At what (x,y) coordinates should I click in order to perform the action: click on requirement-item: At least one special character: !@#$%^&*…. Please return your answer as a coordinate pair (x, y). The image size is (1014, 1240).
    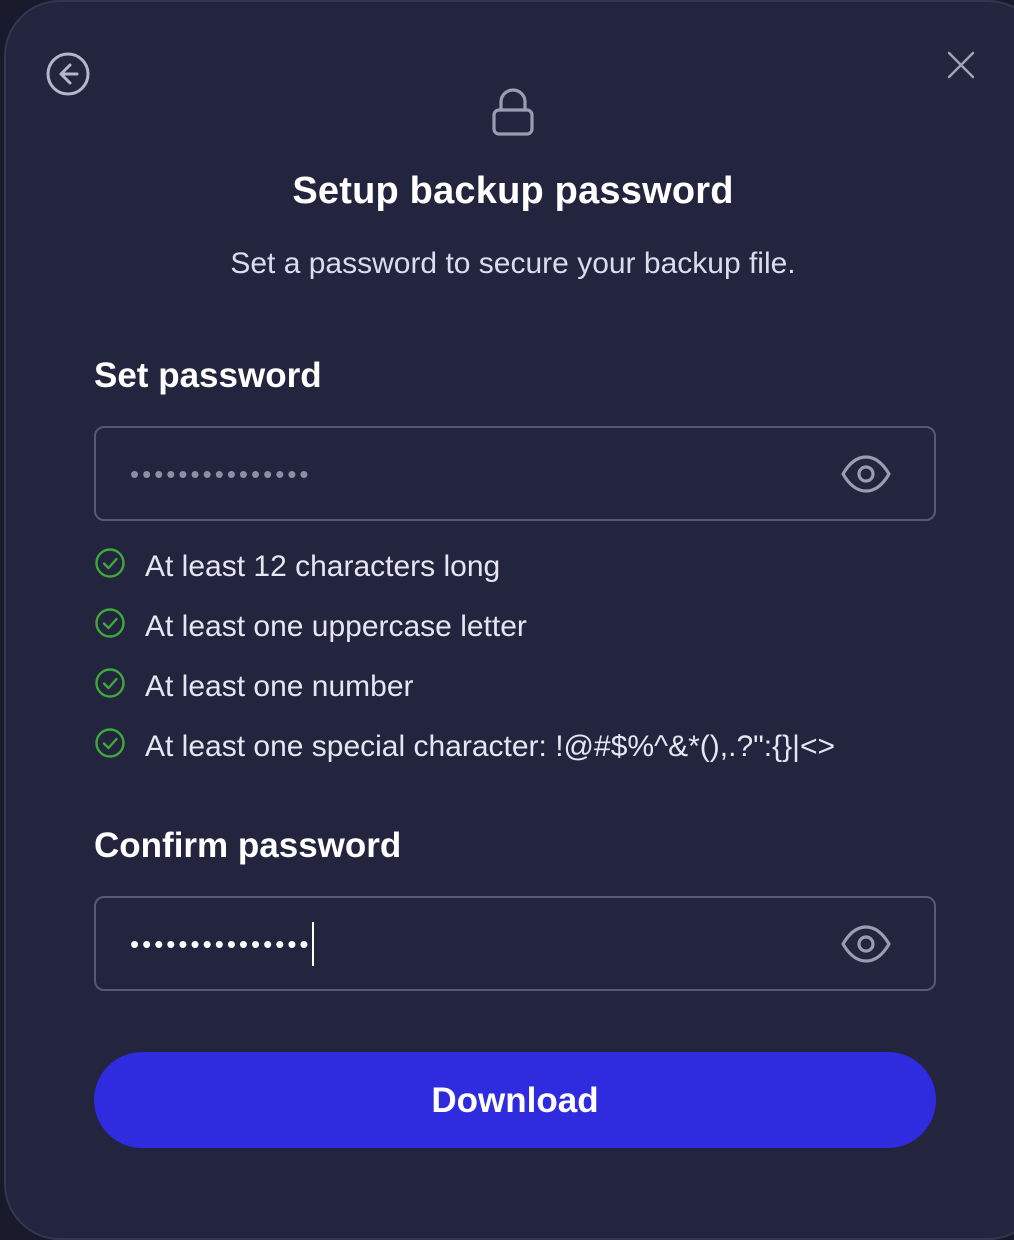
    Looking at the image, I should click on (464, 747).